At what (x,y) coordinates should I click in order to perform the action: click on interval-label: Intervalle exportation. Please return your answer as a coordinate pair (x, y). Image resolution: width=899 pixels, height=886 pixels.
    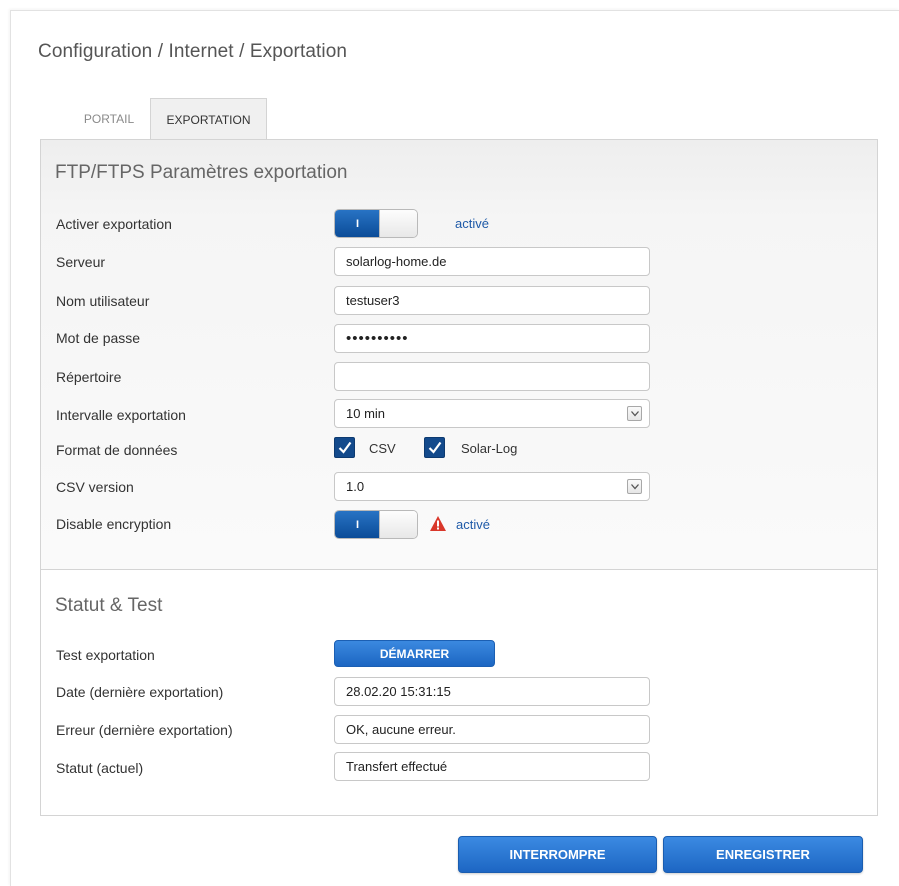
    Looking at the image, I should click on (121, 415).